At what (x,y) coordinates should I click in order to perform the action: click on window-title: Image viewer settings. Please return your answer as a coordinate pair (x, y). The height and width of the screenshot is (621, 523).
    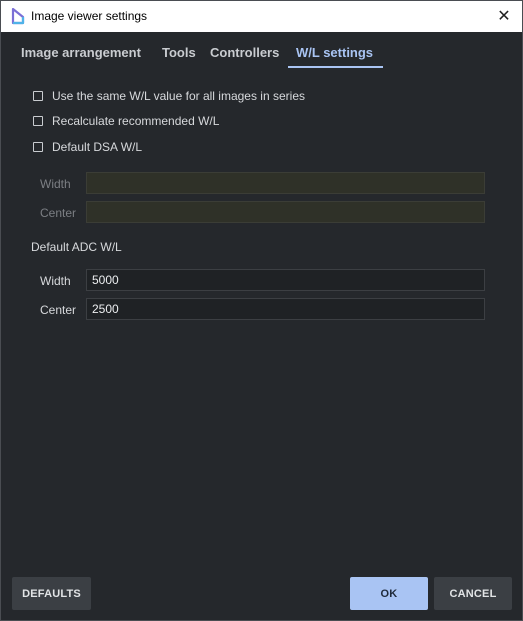
    Looking at the image, I should click on (89, 16).